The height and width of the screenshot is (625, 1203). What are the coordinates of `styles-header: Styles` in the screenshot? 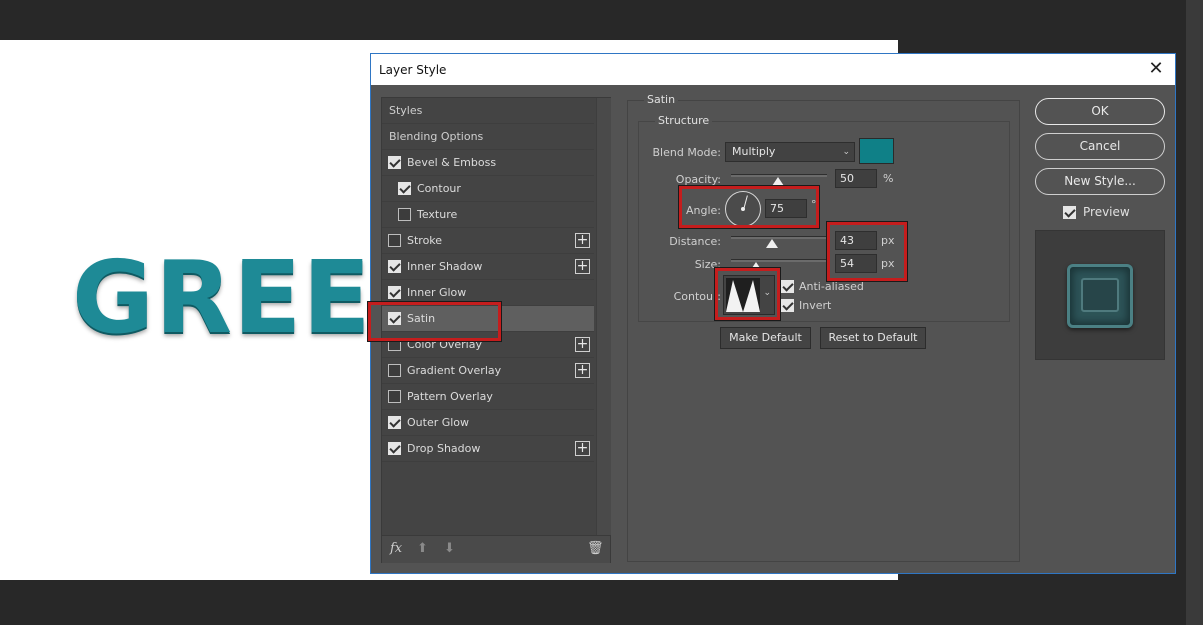 It's located at (488, 111).